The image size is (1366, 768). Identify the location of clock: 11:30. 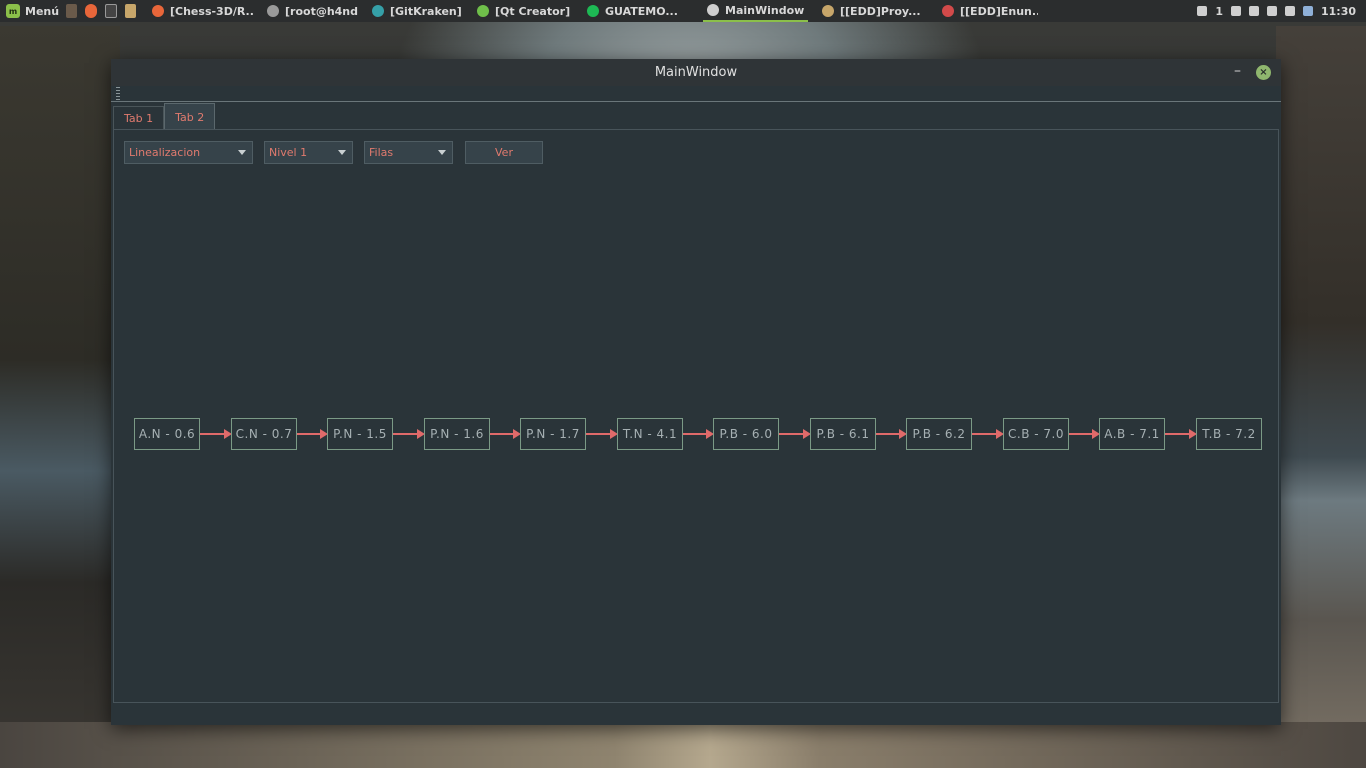
(1338, 11).